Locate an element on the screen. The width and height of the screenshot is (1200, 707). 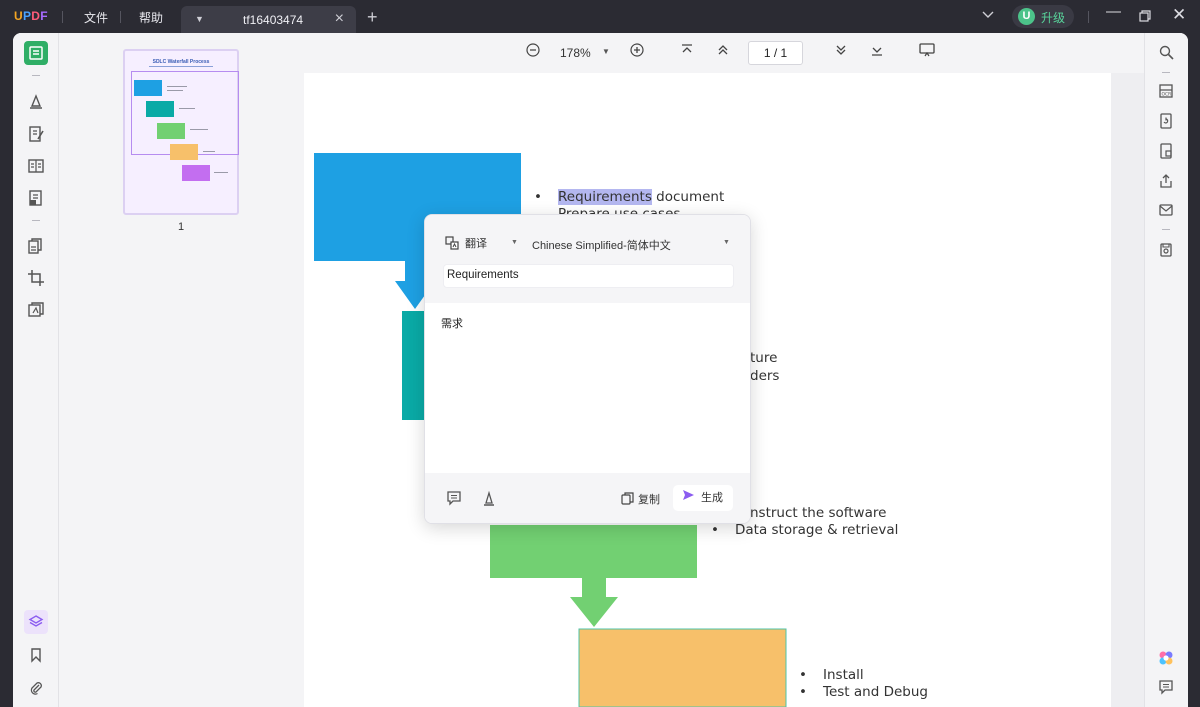
verification-block is located at coordinates (682, 667).